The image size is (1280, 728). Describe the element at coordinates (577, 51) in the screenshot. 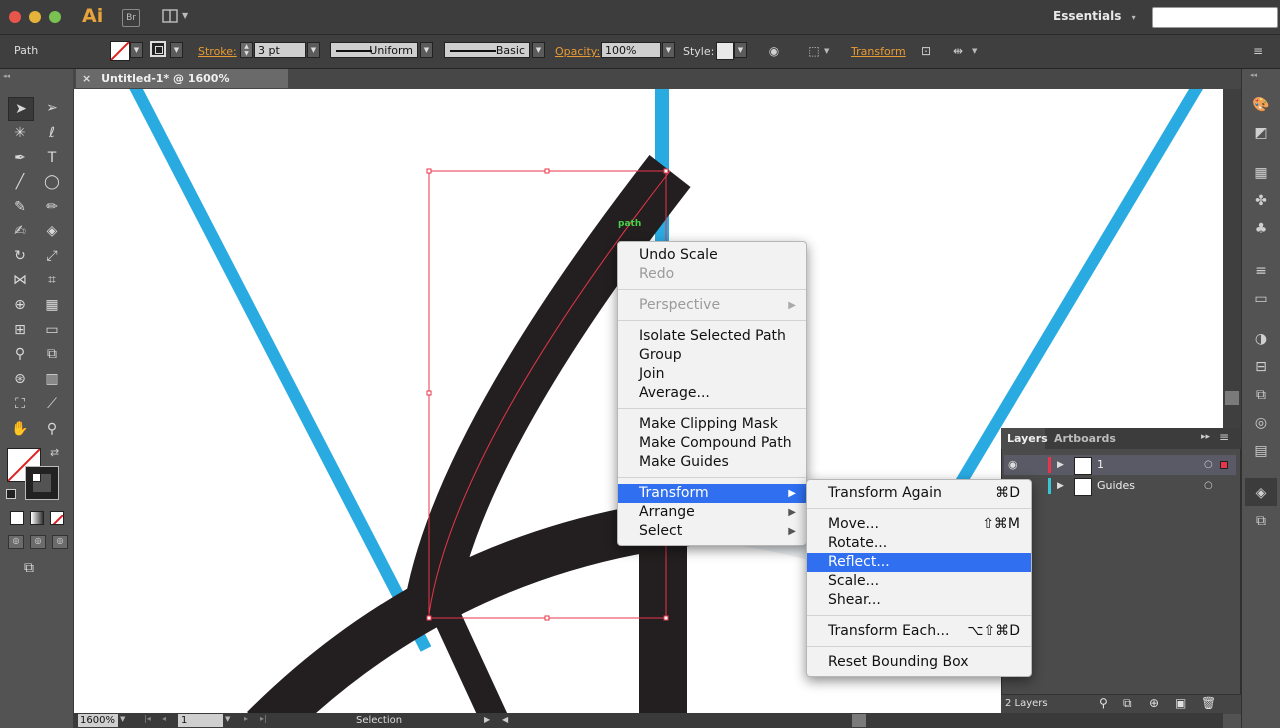

I see `opacity-panel-link: Opacity:` at that location.